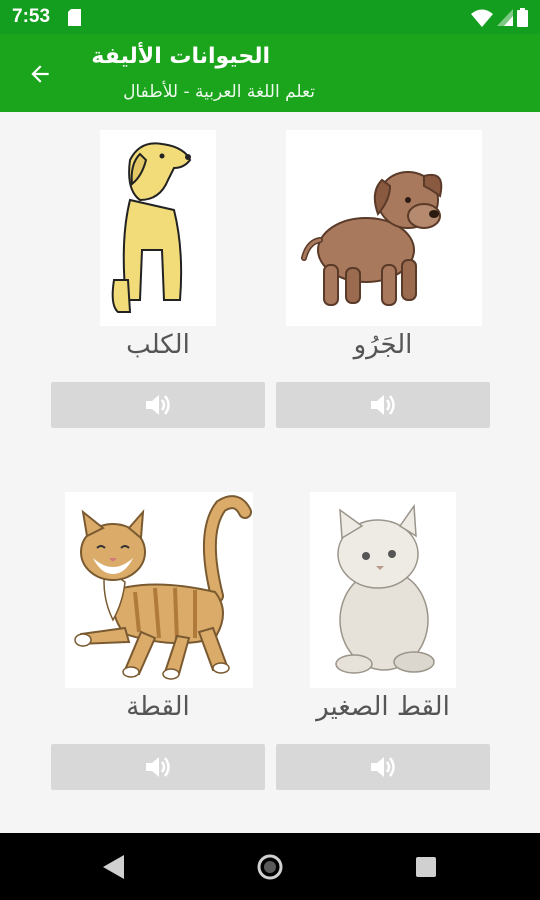  Describe the element at coordinates (522, 19) in the screenshot. I see `battery-icon` at that location.